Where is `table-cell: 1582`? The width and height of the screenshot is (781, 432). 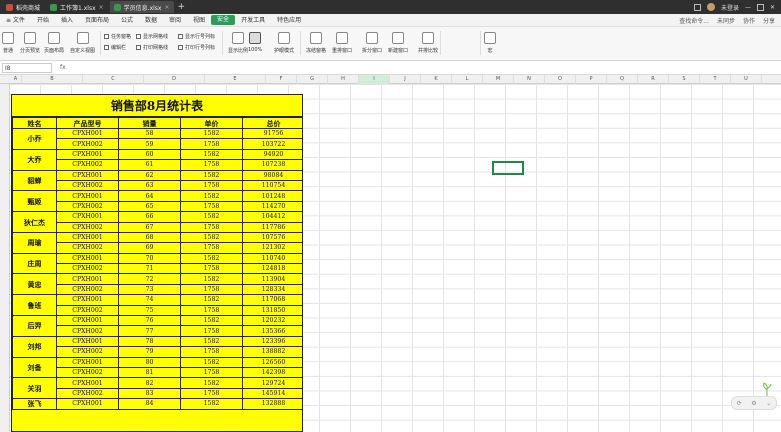
table-cell: 1582 is located at coordinates (211, 175).